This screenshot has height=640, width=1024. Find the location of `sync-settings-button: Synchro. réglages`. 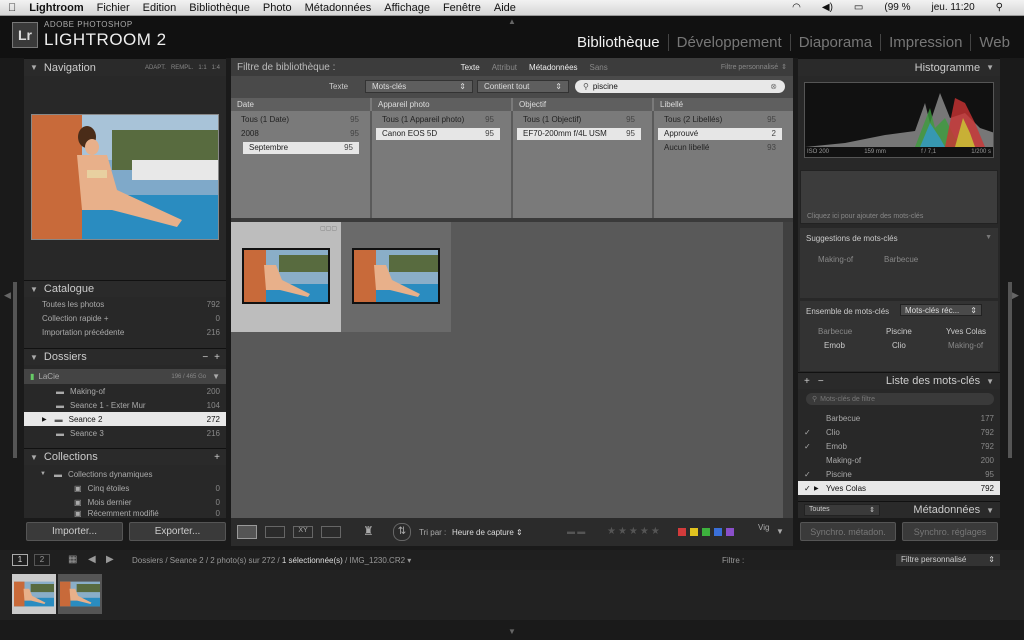

sync-settings-button: Synchro. réglages is located at coordinates (950, 531).